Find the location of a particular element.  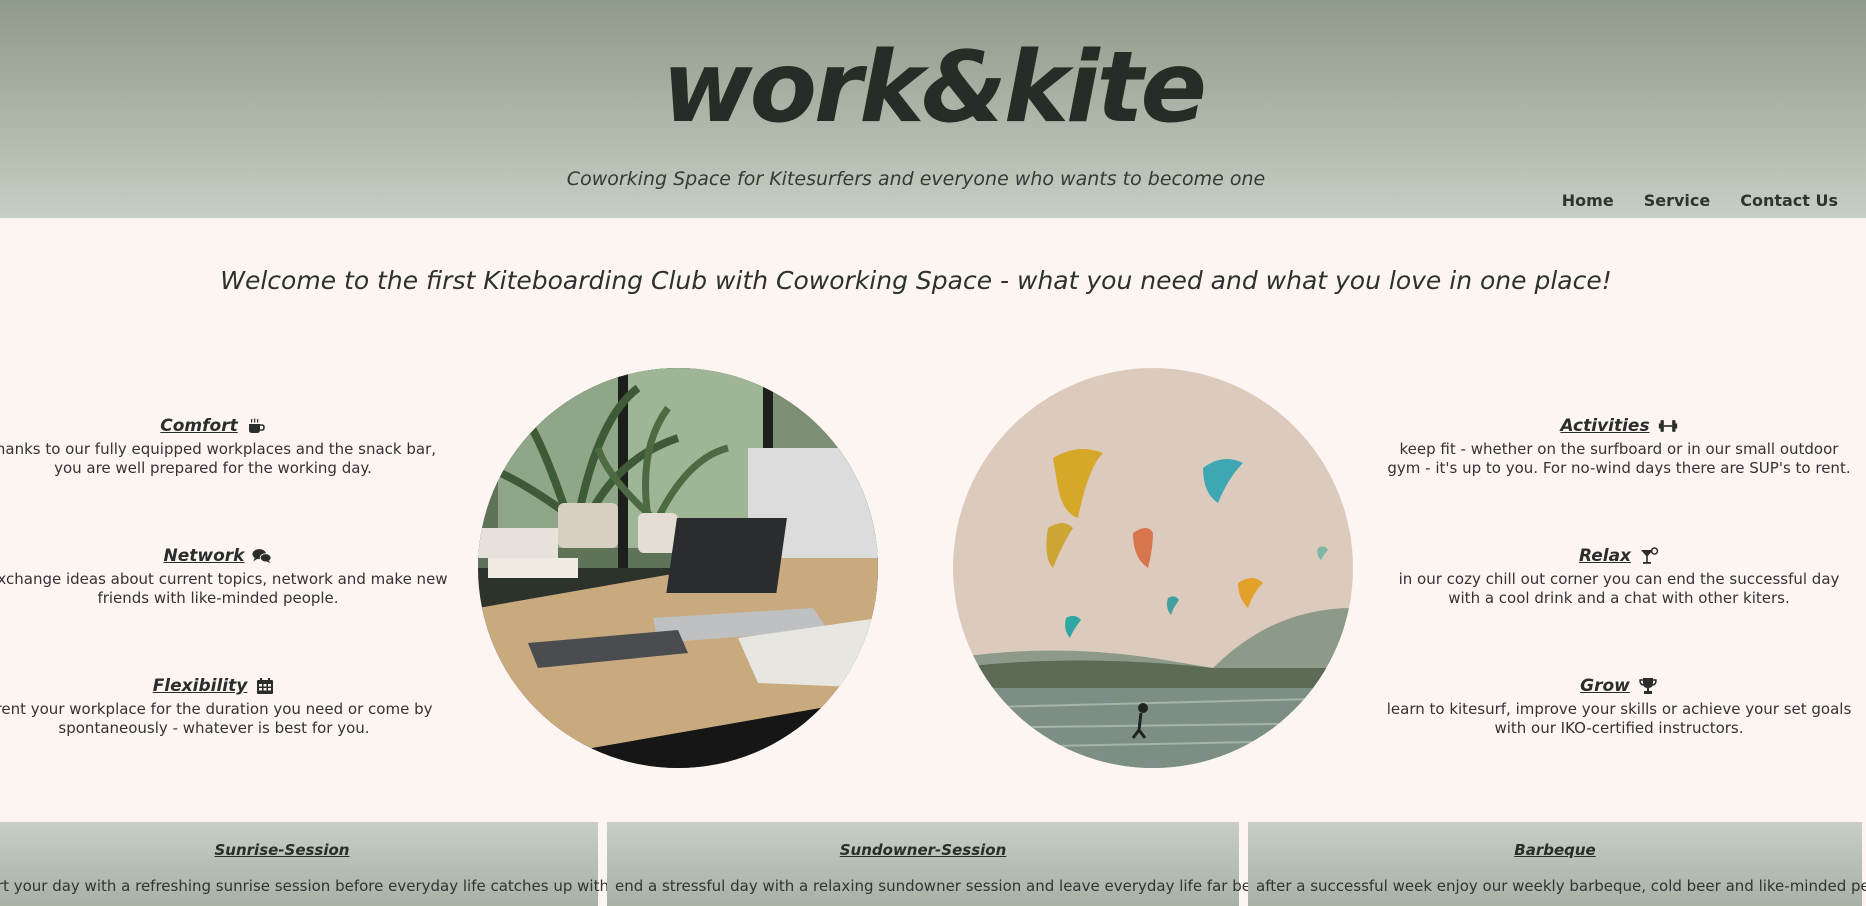

feature-title-text: Relax is located at coordinates (1605, 556).